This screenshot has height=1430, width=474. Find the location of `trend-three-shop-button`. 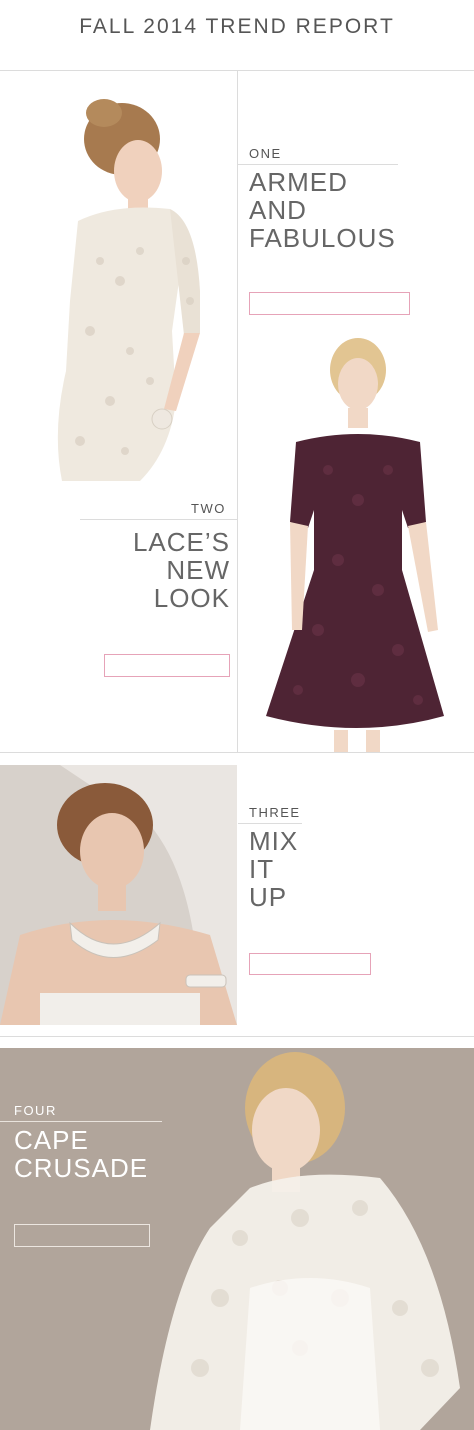

trend-three-shop-button is located at coordinates (310, 964).